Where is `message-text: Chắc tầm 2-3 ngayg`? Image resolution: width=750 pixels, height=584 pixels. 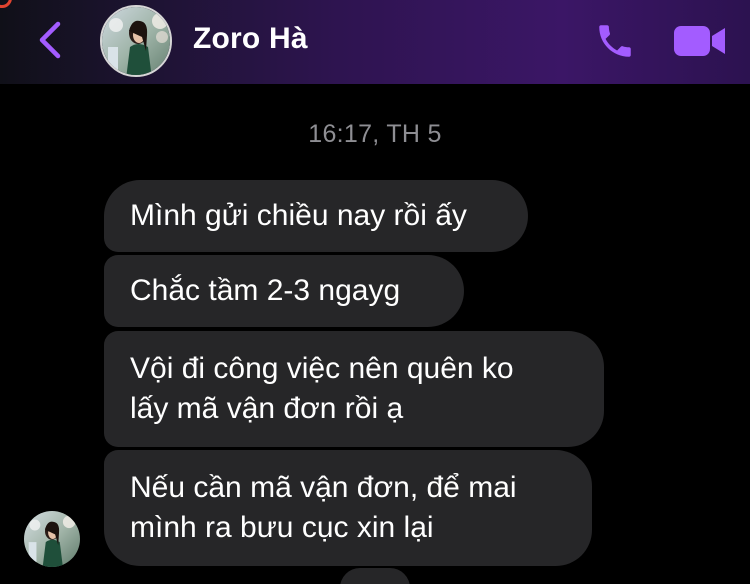
message-text: Chắc tầm 2-3 ngayg is located at coordinates (265, 290).